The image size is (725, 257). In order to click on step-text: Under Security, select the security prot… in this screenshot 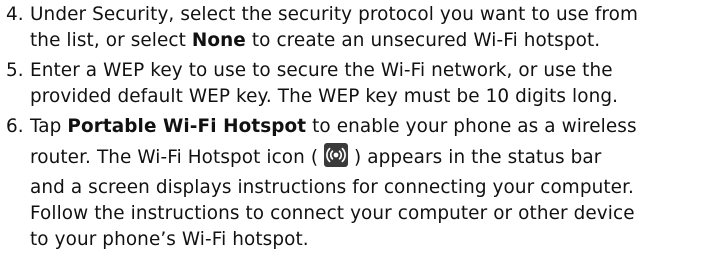, I will do `click(334, 14)`.